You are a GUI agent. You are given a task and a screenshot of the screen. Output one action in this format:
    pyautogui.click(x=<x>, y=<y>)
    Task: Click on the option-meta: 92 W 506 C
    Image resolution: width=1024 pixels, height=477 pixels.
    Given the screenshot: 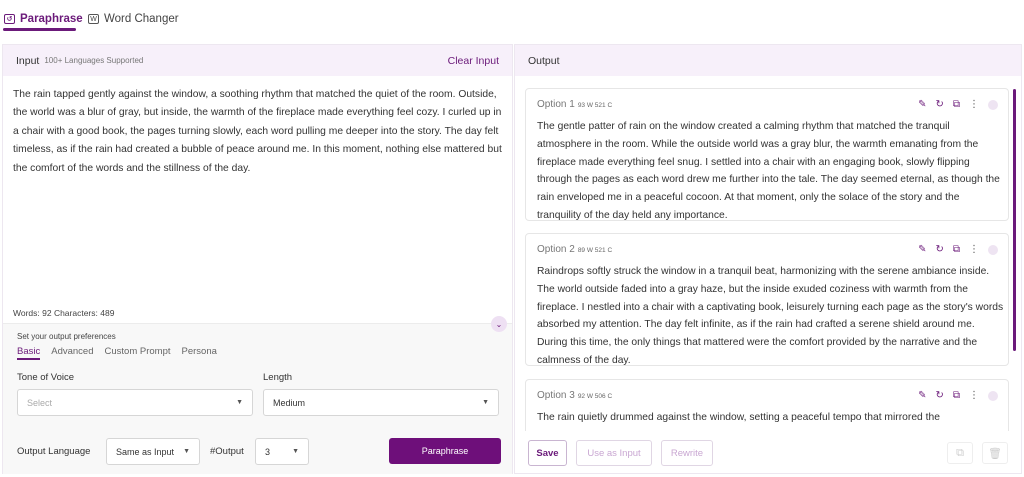 What is the action you would take?
    pyautogui.click(x=595, y=396)
    